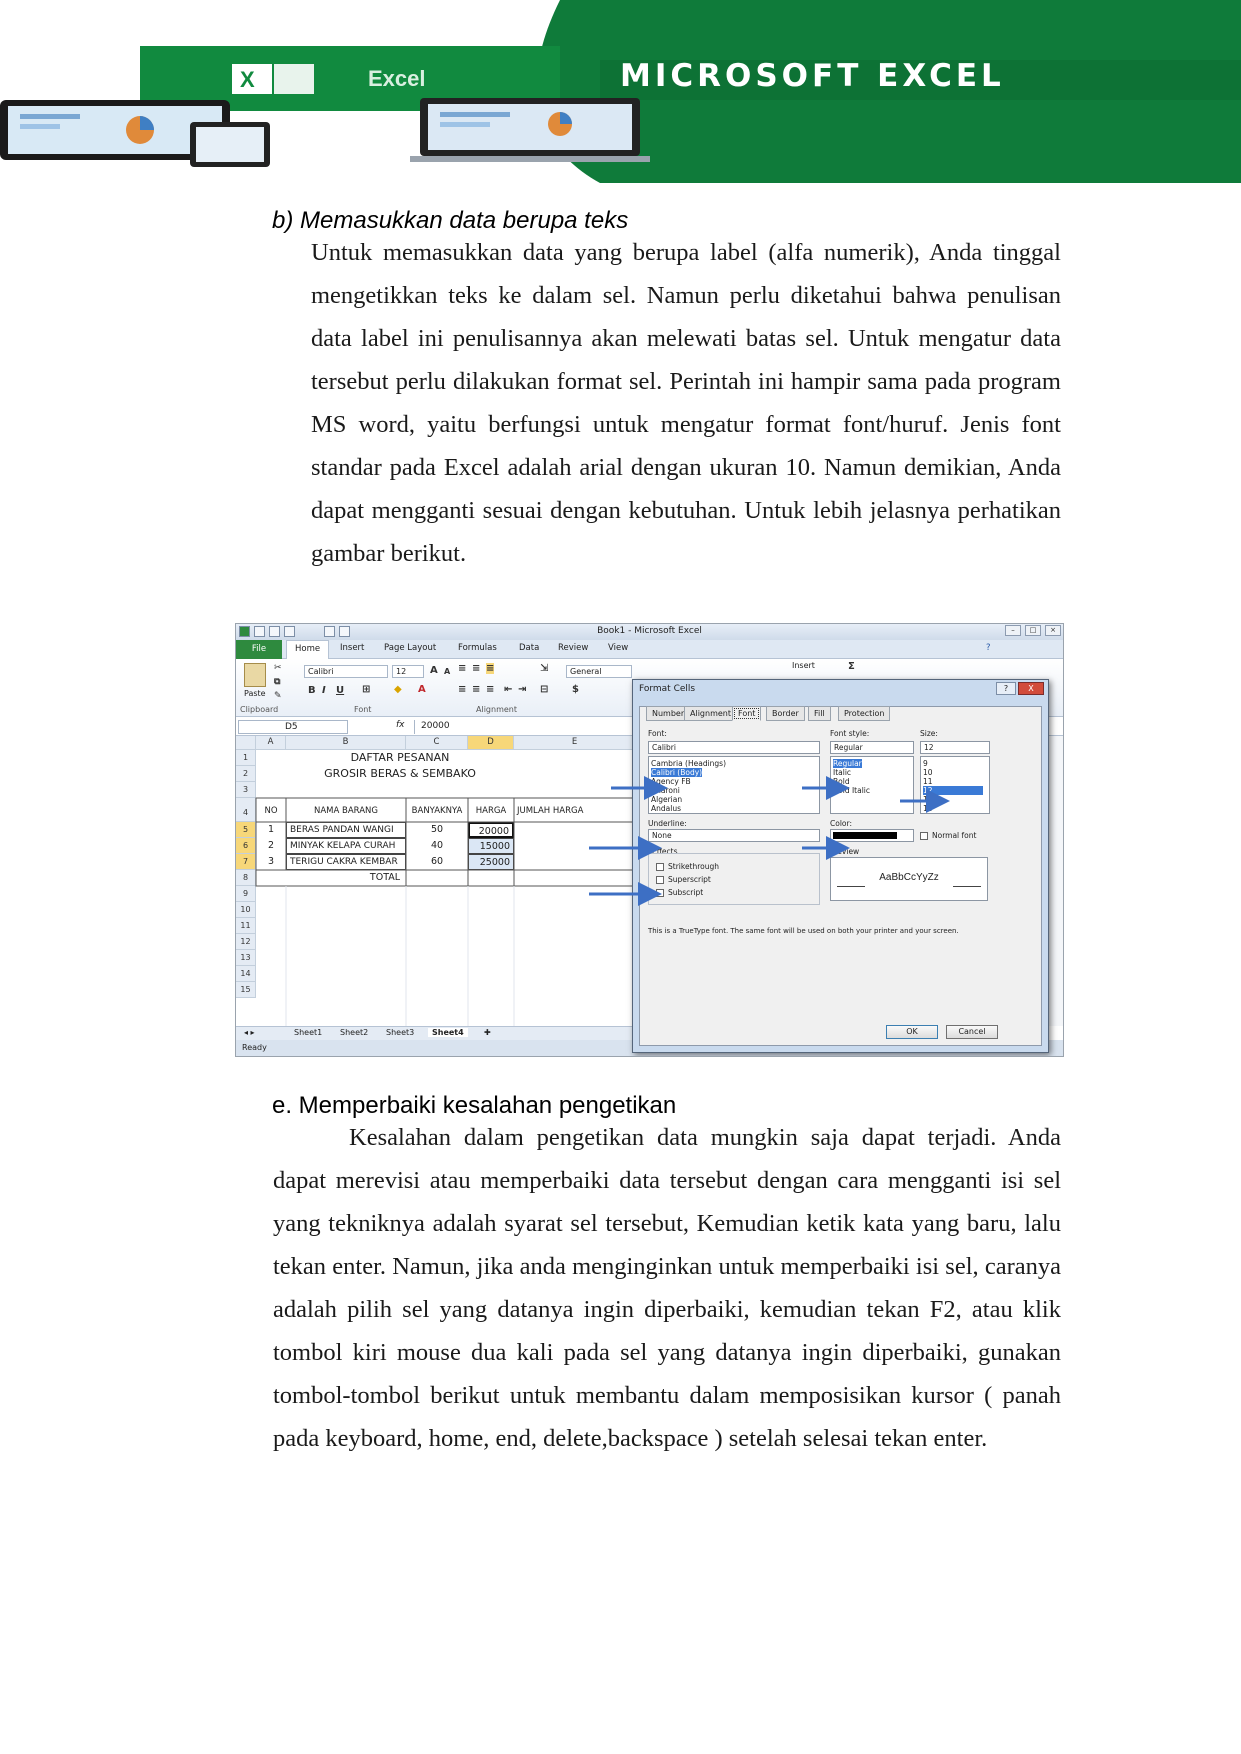  I want to click on excel-logo-word: Excel, so click(397, 78).